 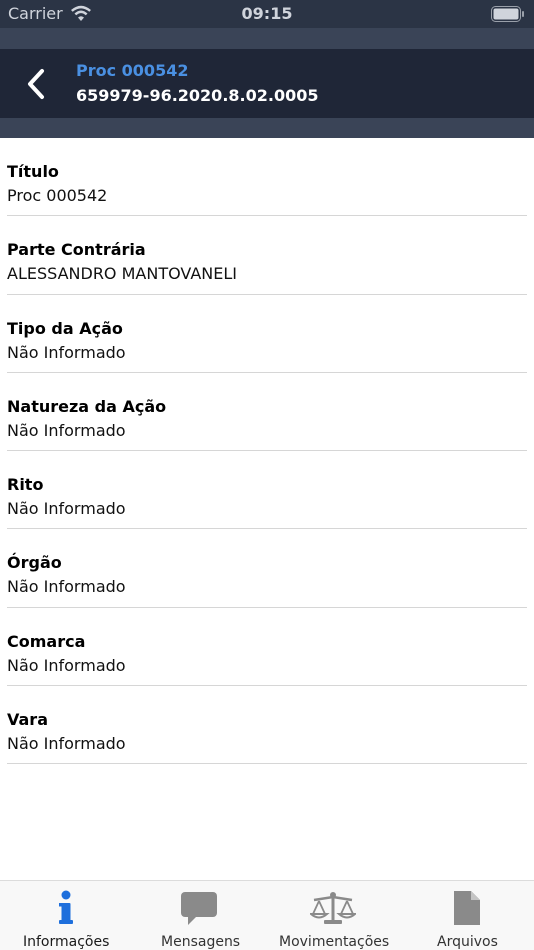 What do you see at coordinates (267, 334) in the screenshot?
I see `field-tipo-da-acao: Tipo da Ação Não Informado` at bounding box center [267, 334].